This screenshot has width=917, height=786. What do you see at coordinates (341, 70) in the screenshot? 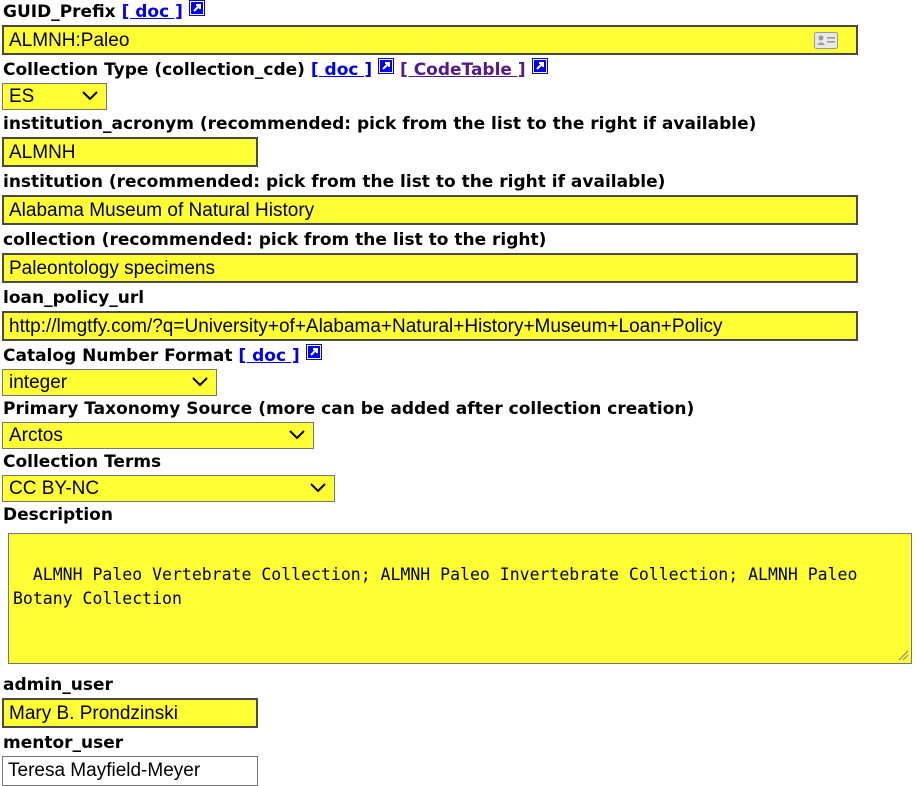
I see `collection-type-doc-link: [ doc ]` at bounding box center [341, 70].